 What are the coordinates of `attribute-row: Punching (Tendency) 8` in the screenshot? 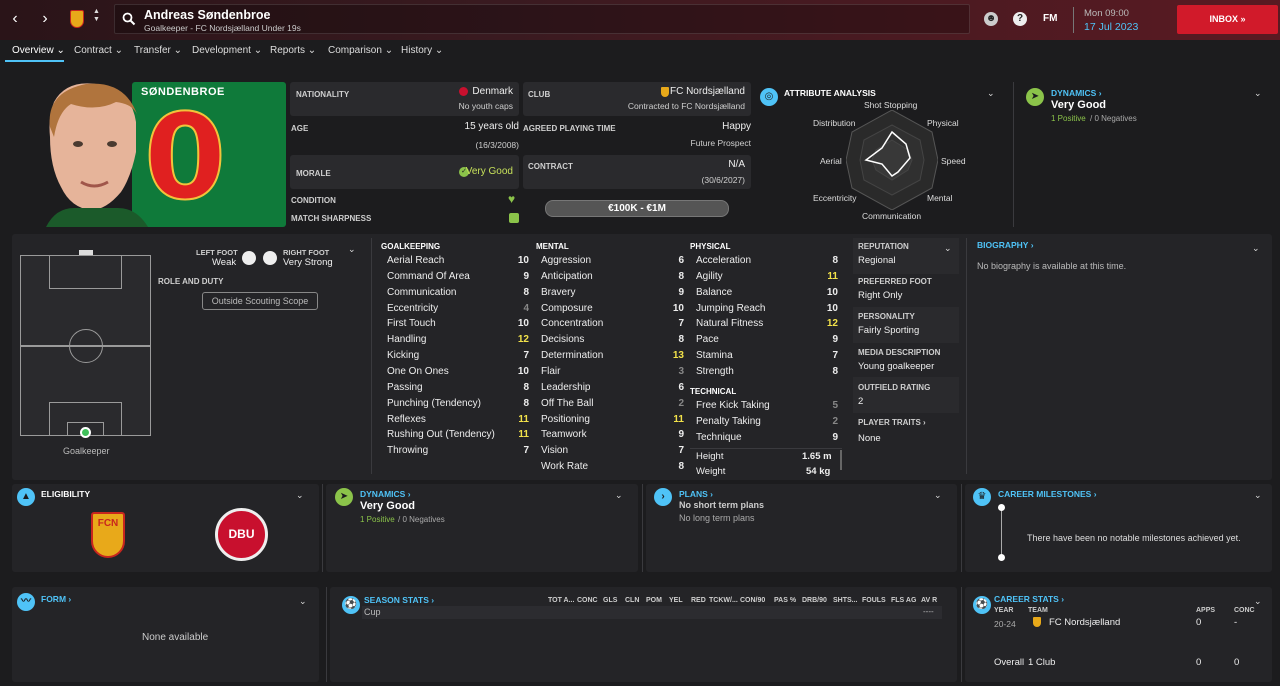 It's located at (458, 406).